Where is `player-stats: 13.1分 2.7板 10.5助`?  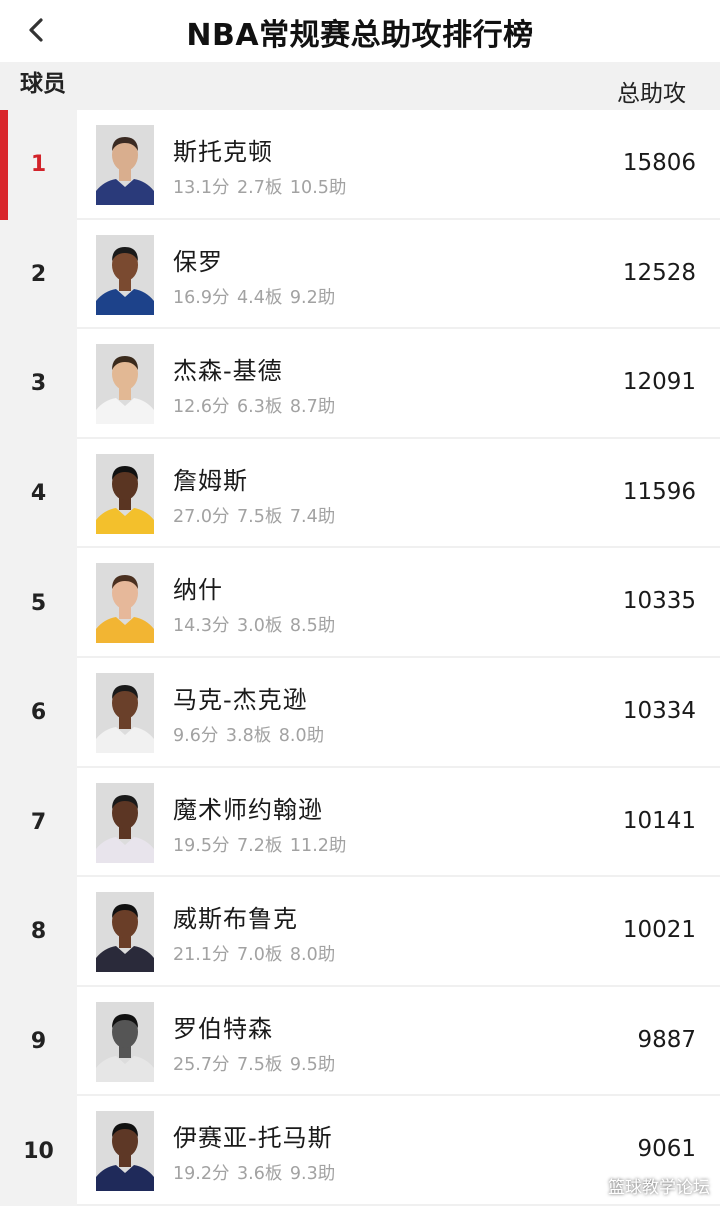
player-stats: 13.1分 2.7板 10.5助 is located at coordinates (260, 188).